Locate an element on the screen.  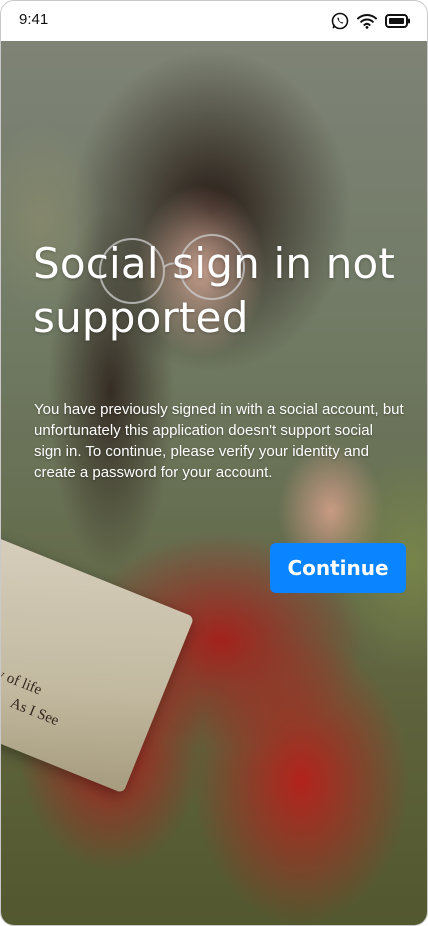
status-time: 9:41 is located at coordinates (34, 19).